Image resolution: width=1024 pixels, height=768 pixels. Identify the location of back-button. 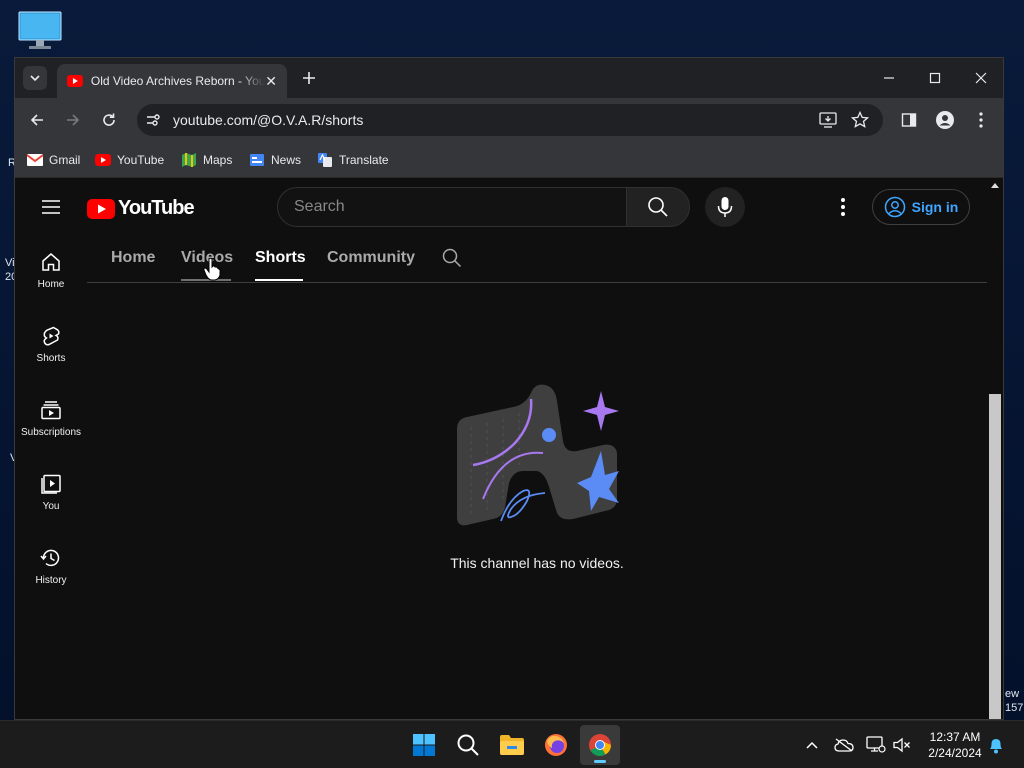
(37, 120).